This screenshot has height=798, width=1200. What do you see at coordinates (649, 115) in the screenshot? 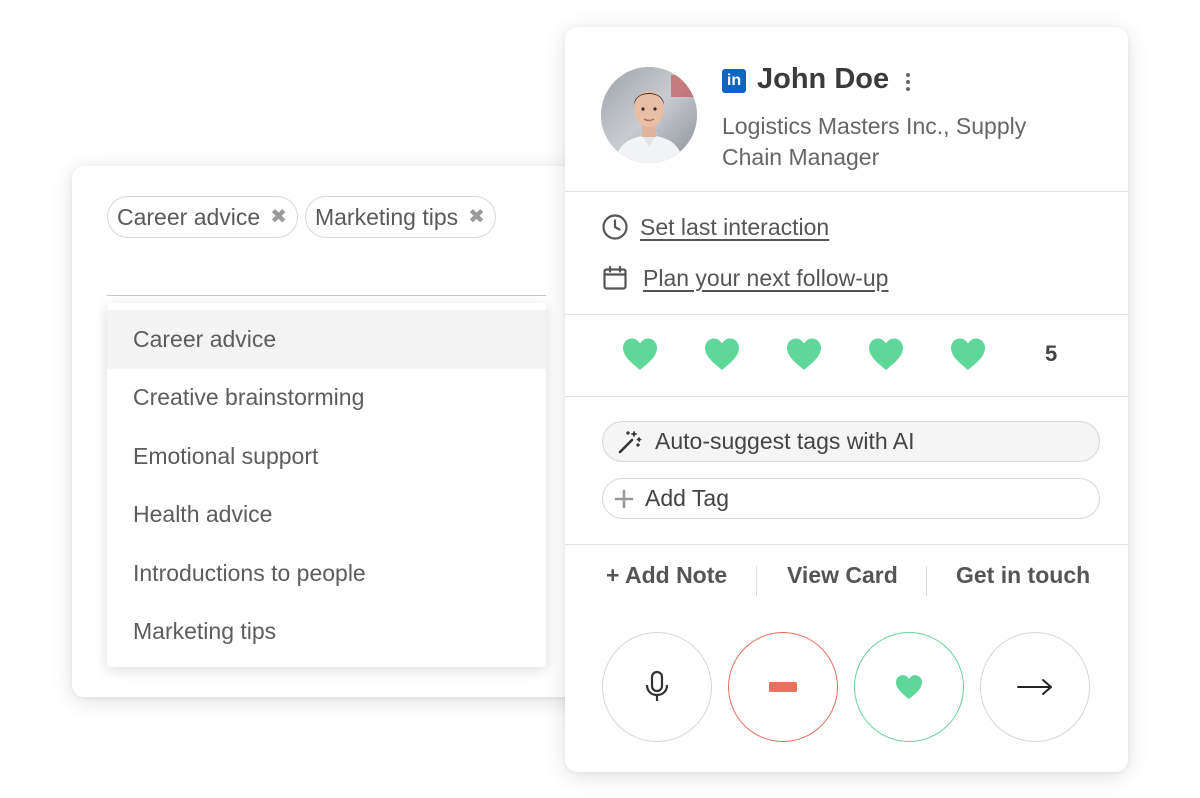
I see `avatar` at bounding box center [649, 115].